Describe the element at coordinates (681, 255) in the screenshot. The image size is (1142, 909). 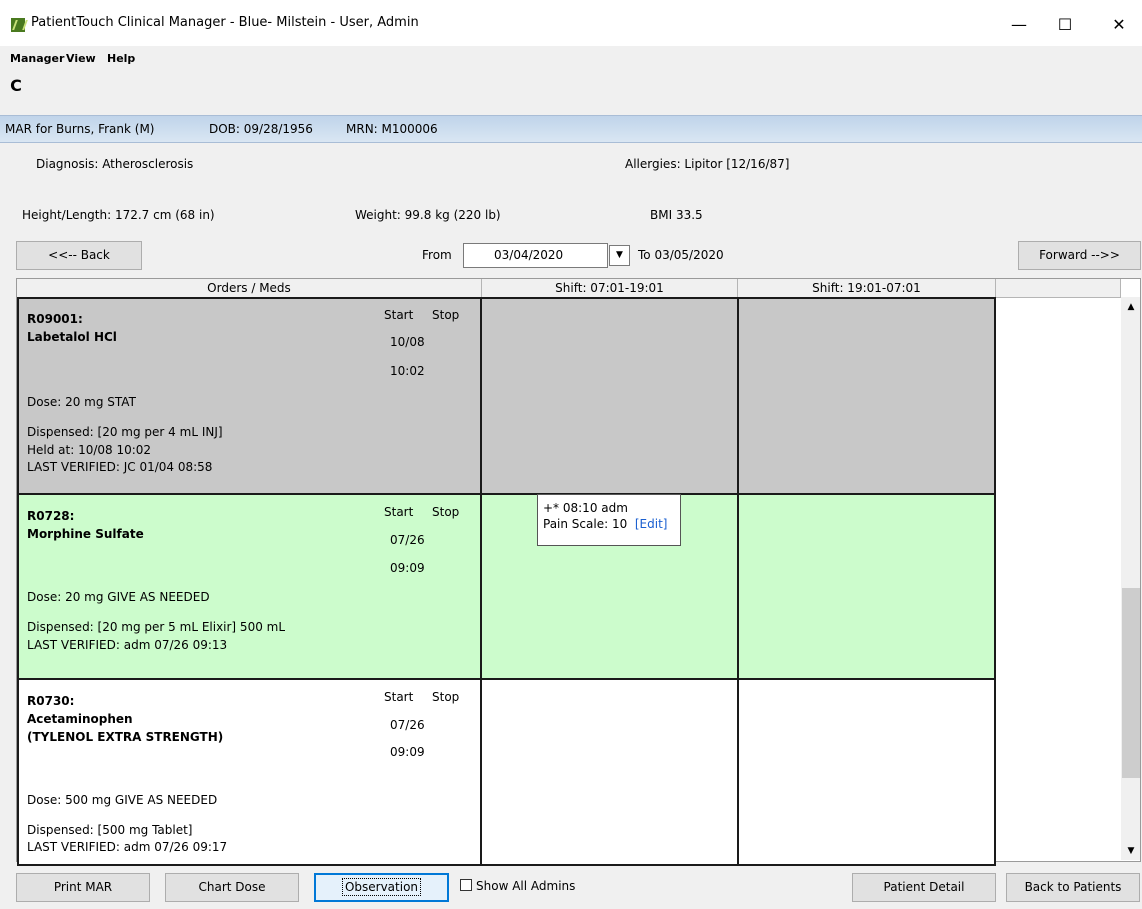
I see `to-date-label: To 03/05/2020` at that location.